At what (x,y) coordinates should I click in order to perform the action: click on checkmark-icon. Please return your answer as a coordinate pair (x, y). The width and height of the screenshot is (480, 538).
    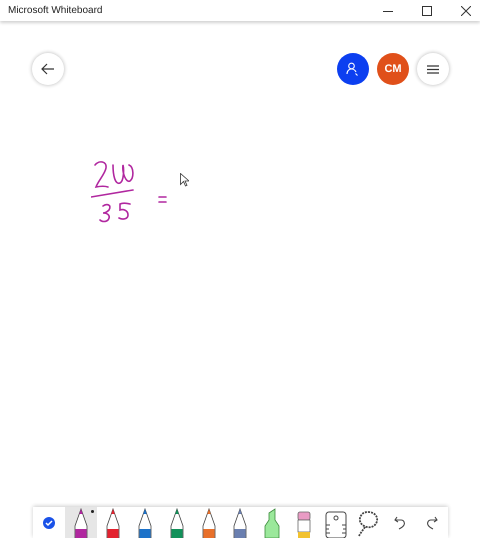
    Looking at the image, I should click on (48, 522).